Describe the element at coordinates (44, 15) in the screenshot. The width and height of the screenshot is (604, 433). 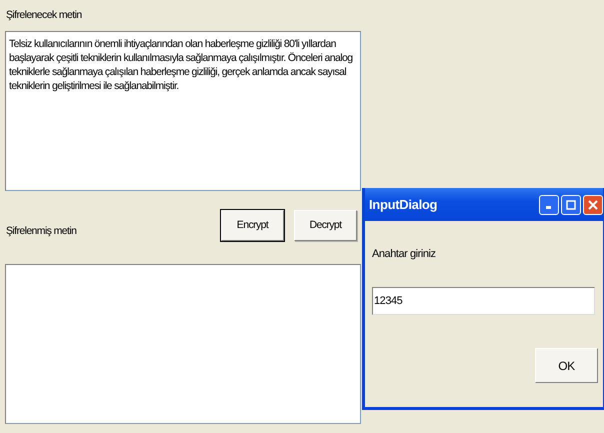
I see `source-label: Şifrelenecek metin` at that location.